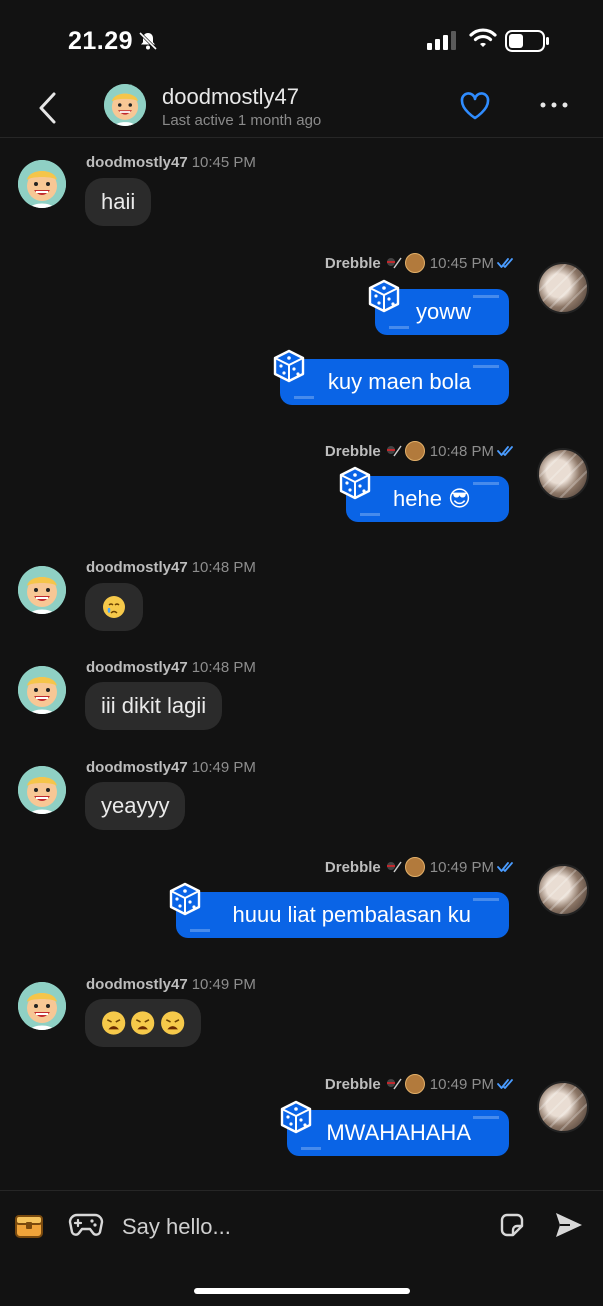  What do you see at coordinates (399, 381) in the screenshot?
I see `message-text: kuy maen bola` at bounding box center [399, 381].